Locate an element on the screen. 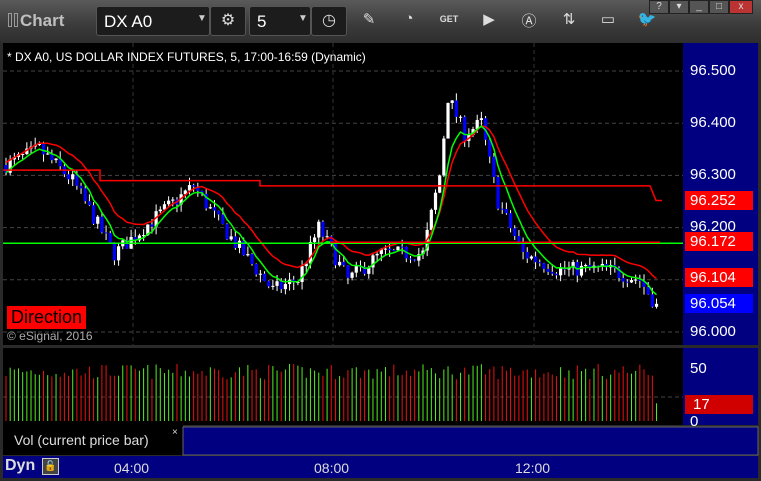 The width and height of the screenshot is (761, 481). minimize-button: _ is located at coordinates (699, 7).